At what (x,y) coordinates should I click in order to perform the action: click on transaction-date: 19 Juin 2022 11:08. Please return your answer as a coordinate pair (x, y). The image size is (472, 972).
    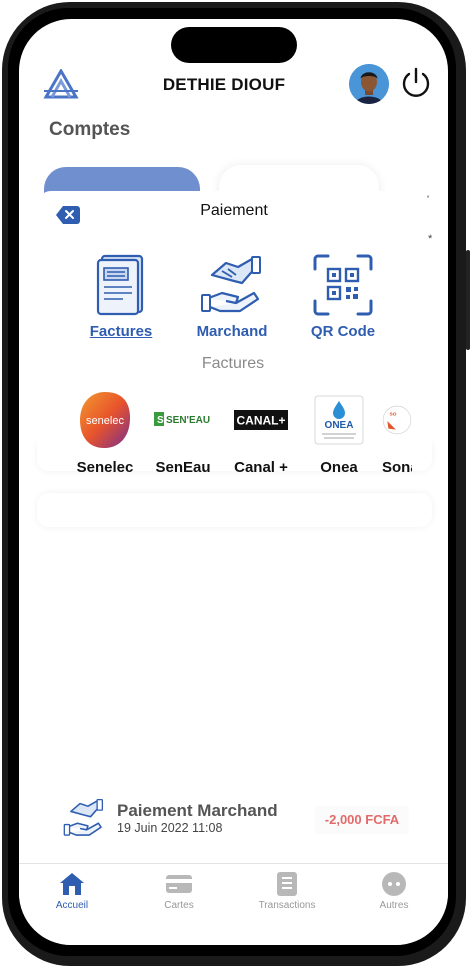
    Looking at the image, I should click on (170, 828).